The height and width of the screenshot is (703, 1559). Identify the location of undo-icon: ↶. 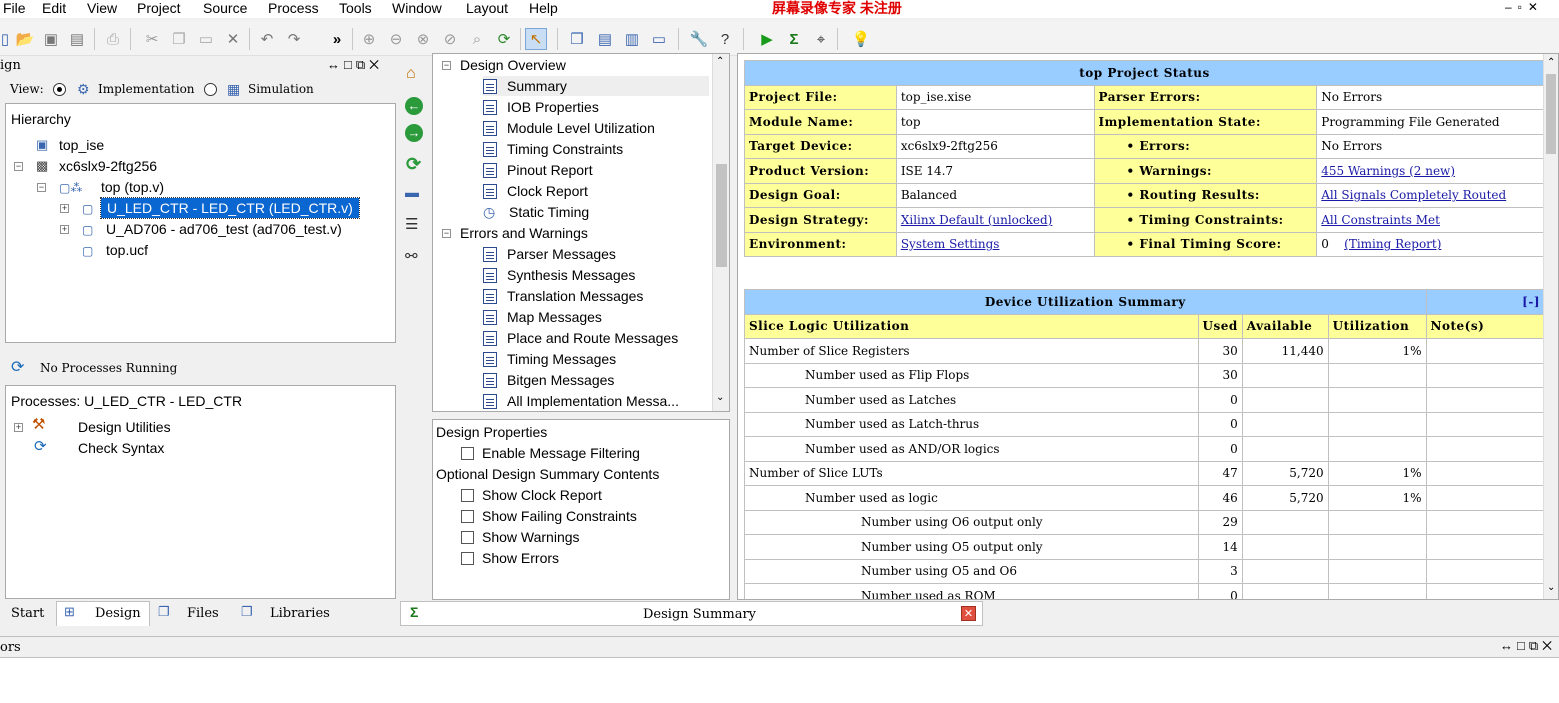
(267, 39).